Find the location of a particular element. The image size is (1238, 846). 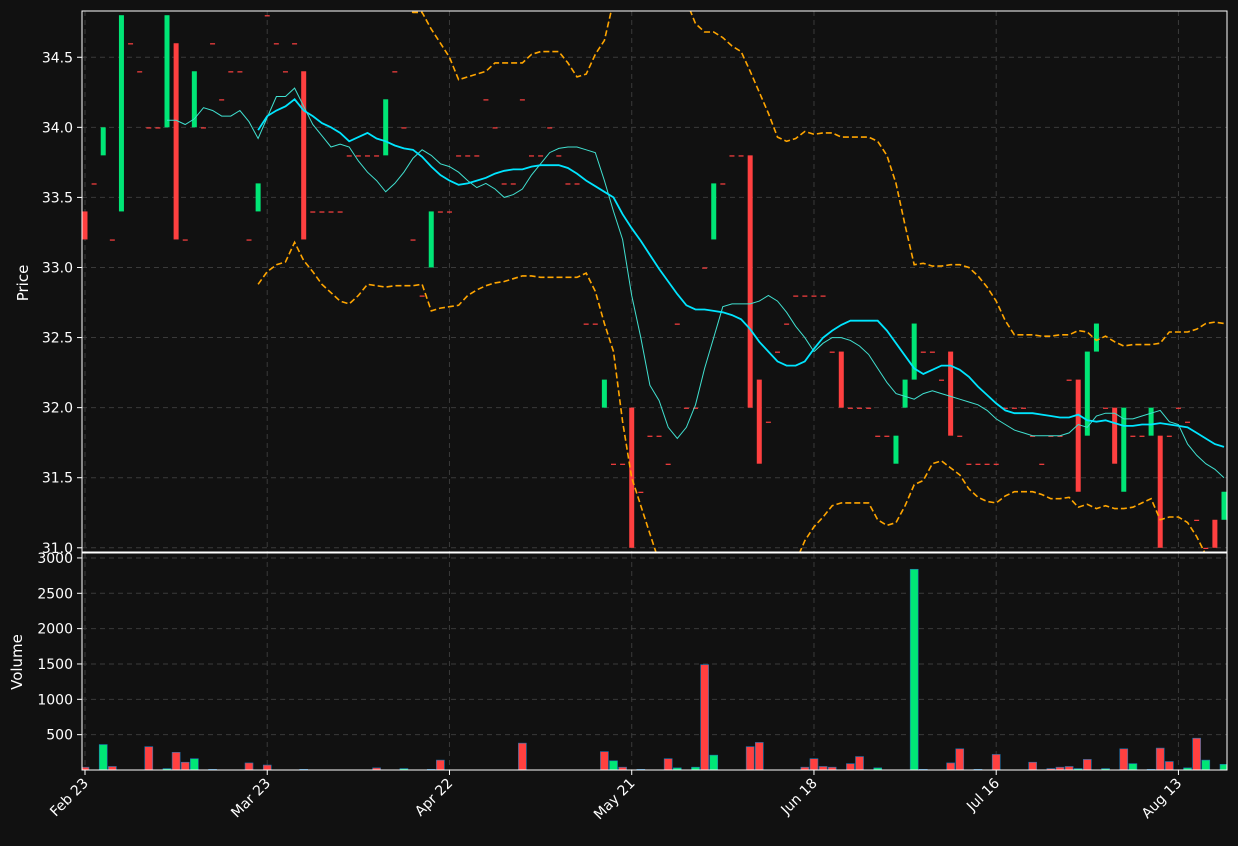

price-tick-label: 32.0 is located at coordinates (57, 409).